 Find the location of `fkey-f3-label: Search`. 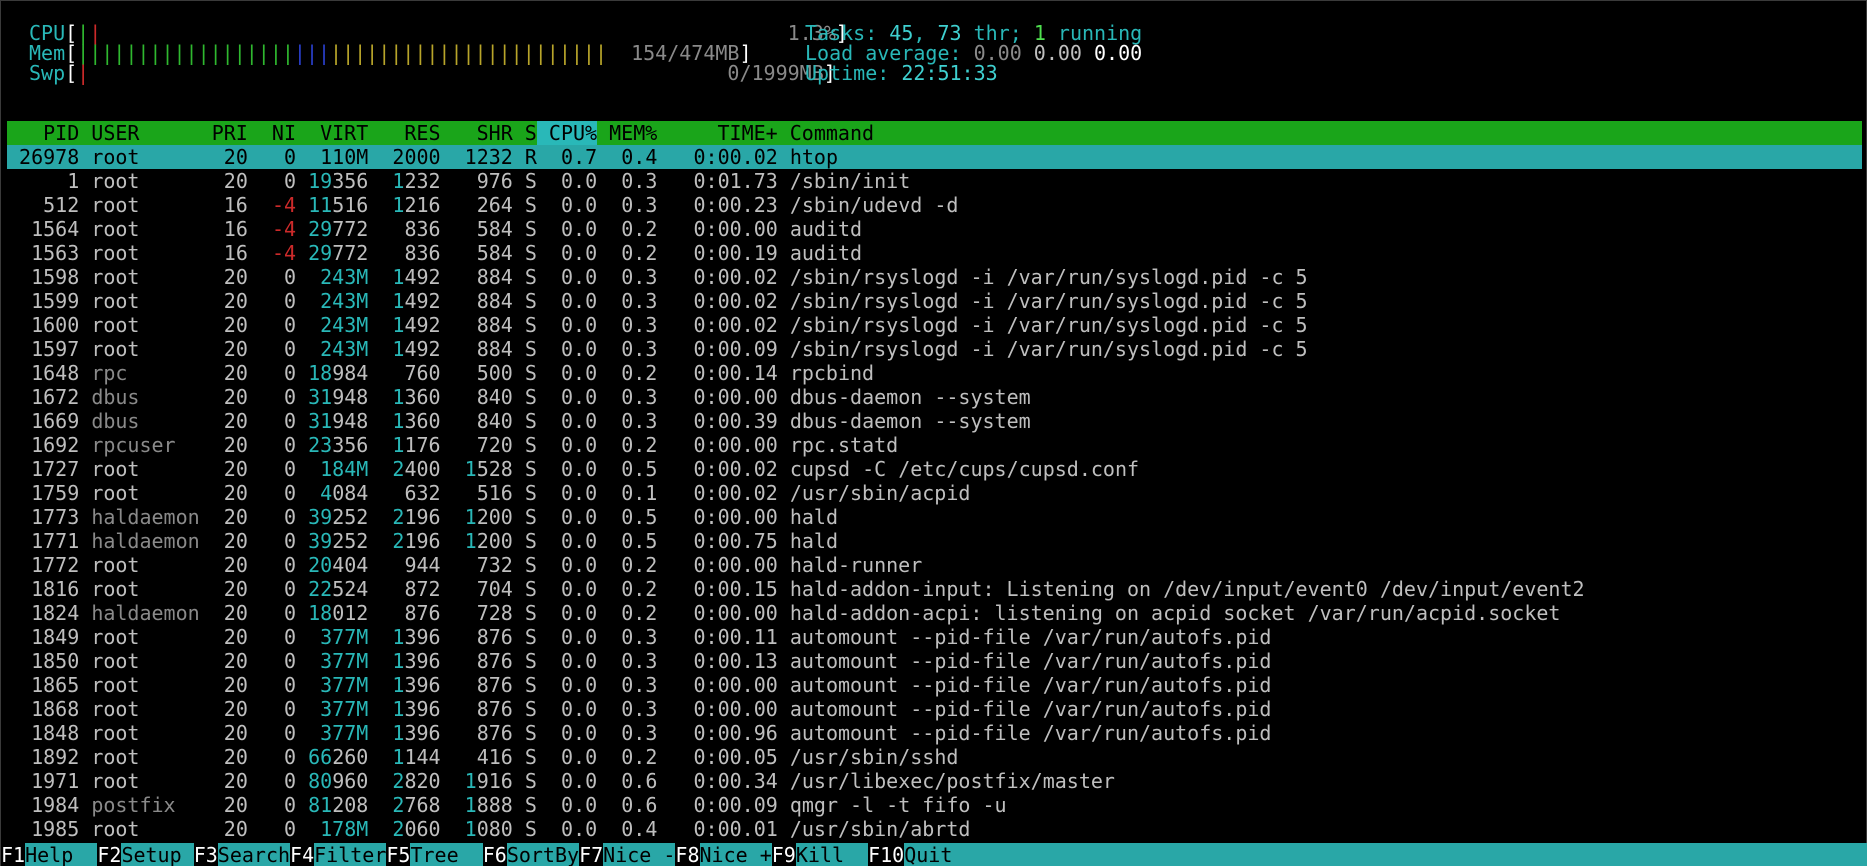

fkey-f3-label: Search is located at coordinates (254, 854).